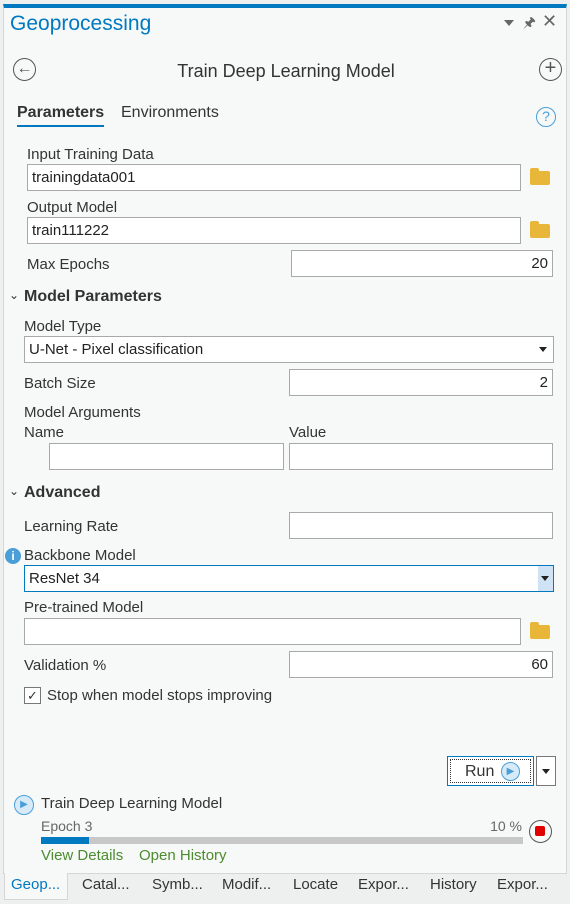 The image size is (570, 904). I want to click on stop-checkbox: ✓, so click(32, 695).